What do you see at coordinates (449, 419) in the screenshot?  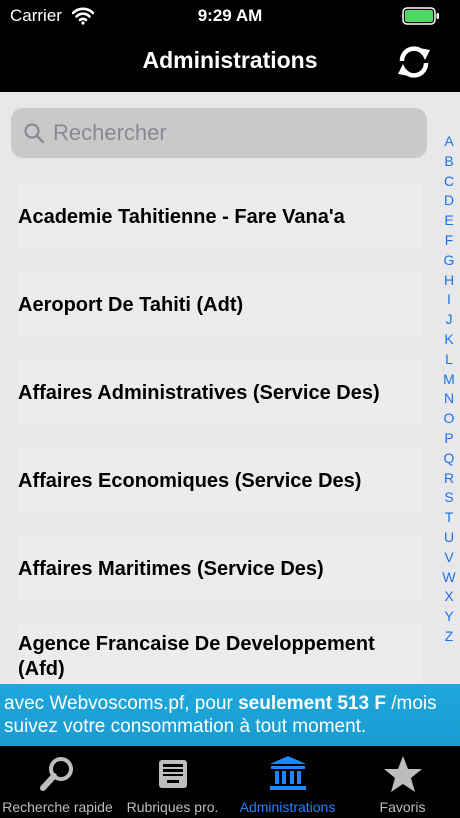 I see `index-letter-o: O` at bounding box center [449, 419].